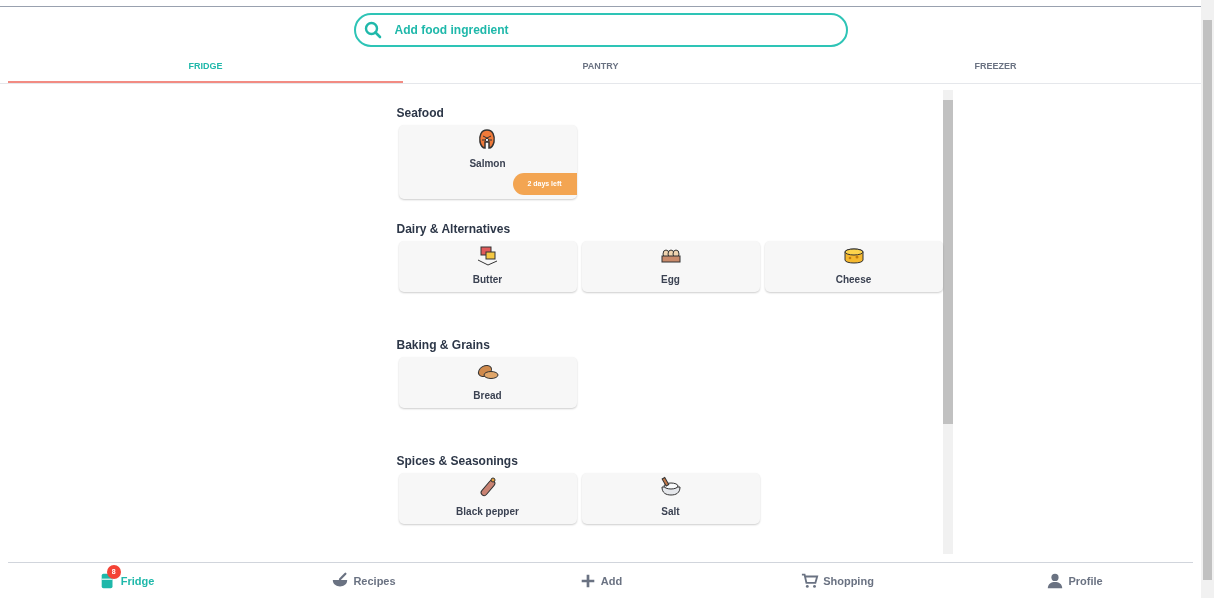 This screenshot has height=598, width=1214. Describe the element at coordinates (205, 68) in the screenshot. I see `tab: FRIDGE` at that location.